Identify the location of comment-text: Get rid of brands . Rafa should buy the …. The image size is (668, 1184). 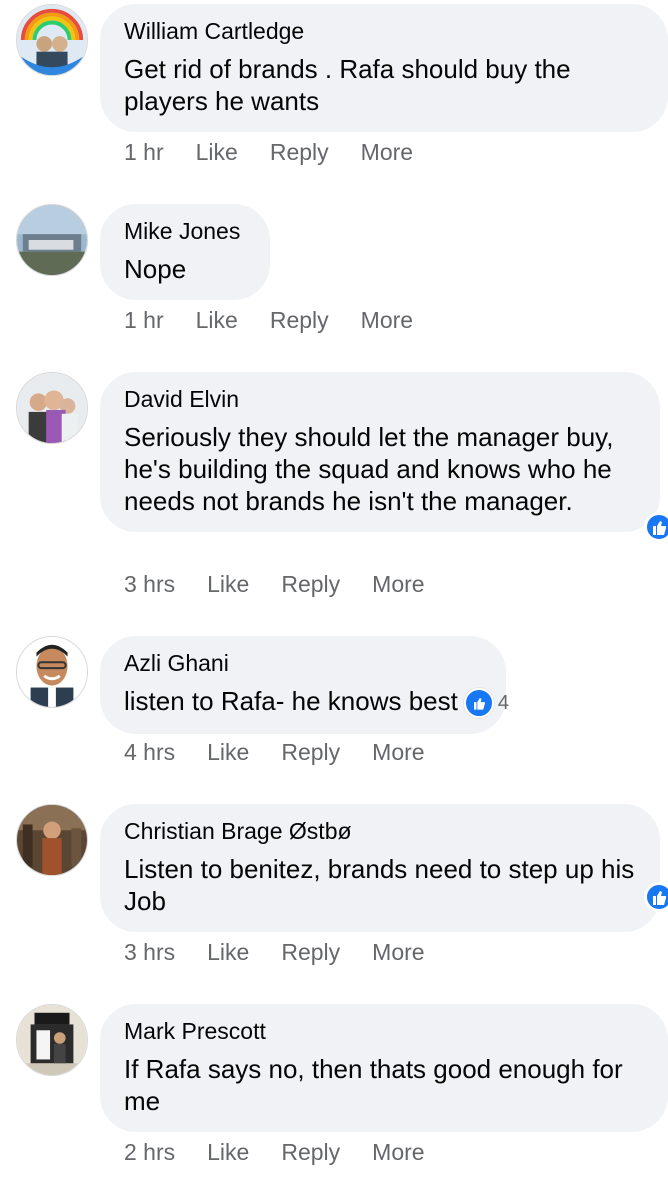
(347, 85).